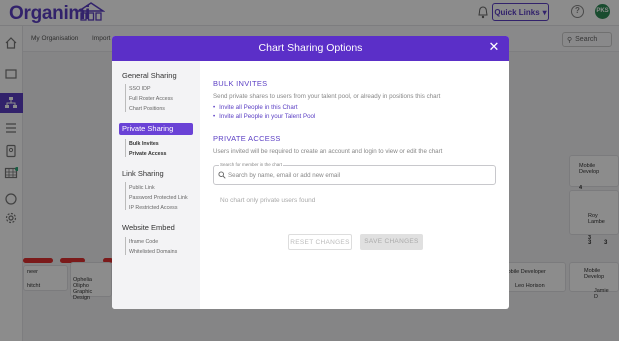  Describe the element at coordinates (494, 46) in the screenshot. I see `close-icon: ✕` at that location.